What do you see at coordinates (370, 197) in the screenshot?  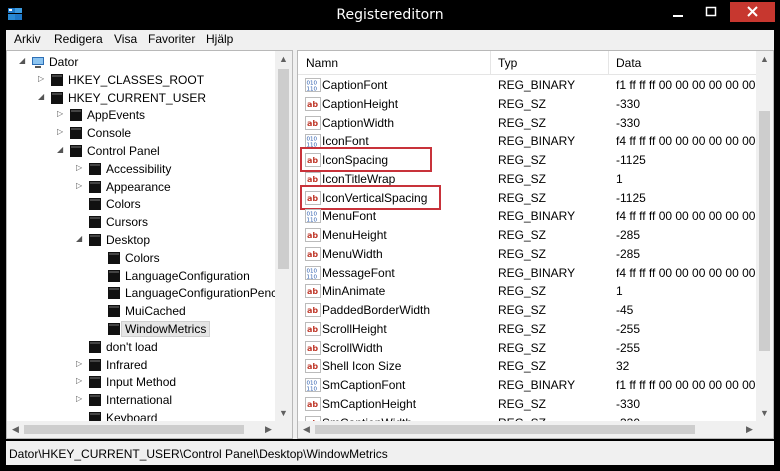 I see `highlight-annotation` at bounding box center [370, 197].